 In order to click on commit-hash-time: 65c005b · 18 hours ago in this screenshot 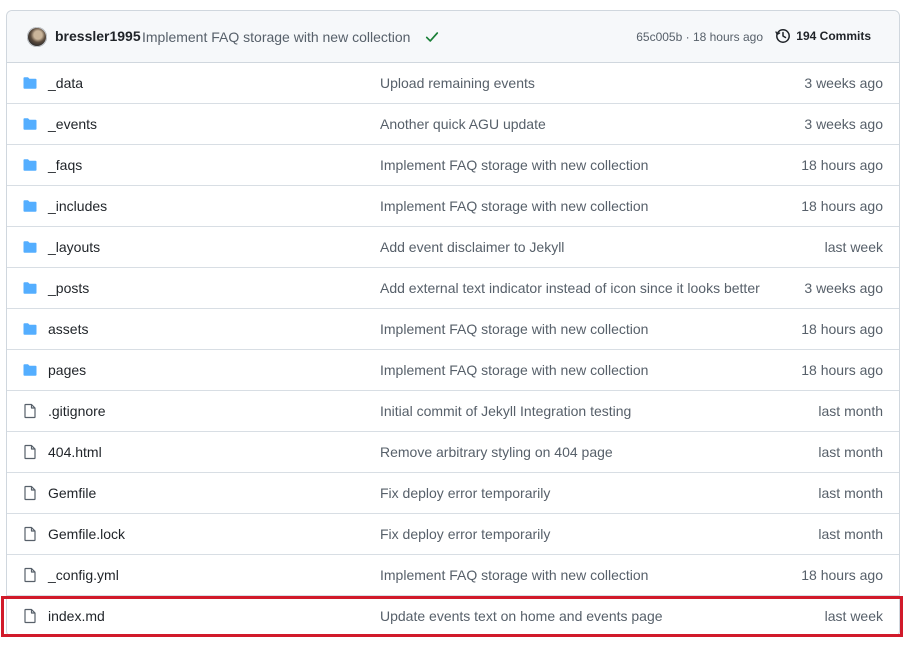, I will do `click(699, 37)`.